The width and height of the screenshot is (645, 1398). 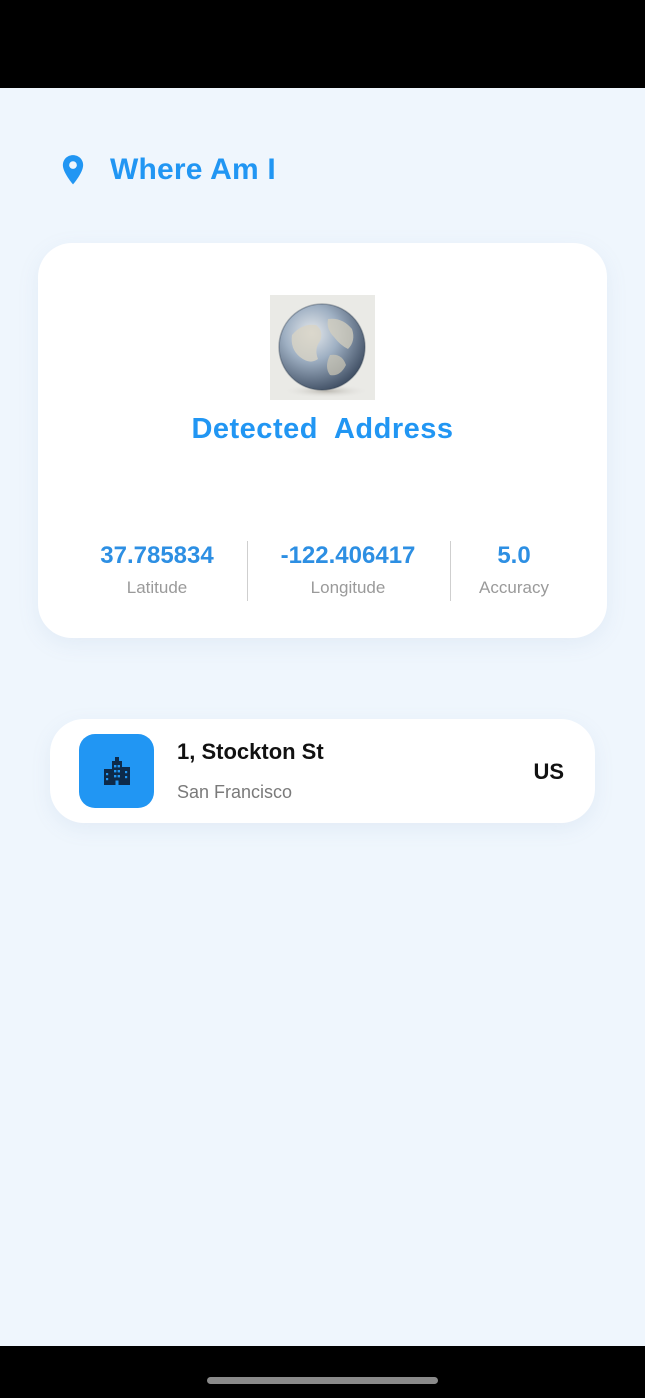 I want to click on location-pin-icon, so click(x=73, y=170).